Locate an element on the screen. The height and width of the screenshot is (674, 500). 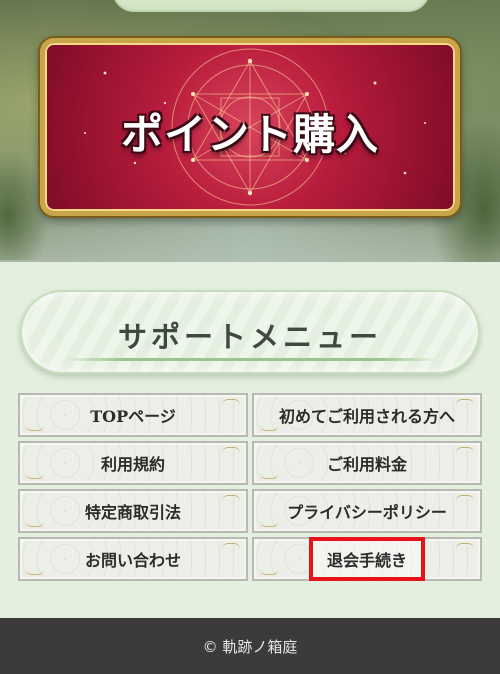
menu-item-label: ご利用料金 is located at coordinates (366, 464).